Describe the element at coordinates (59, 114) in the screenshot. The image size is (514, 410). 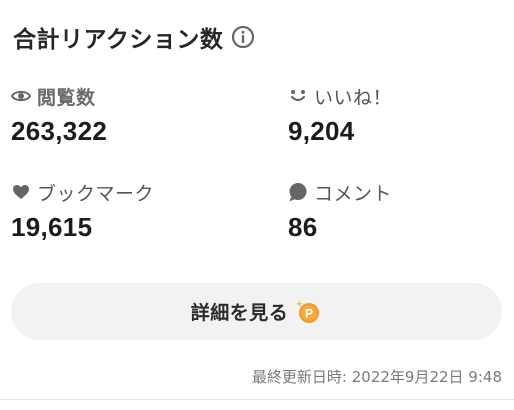
I see `stat-views: 閲覧数 263,322` at that location.